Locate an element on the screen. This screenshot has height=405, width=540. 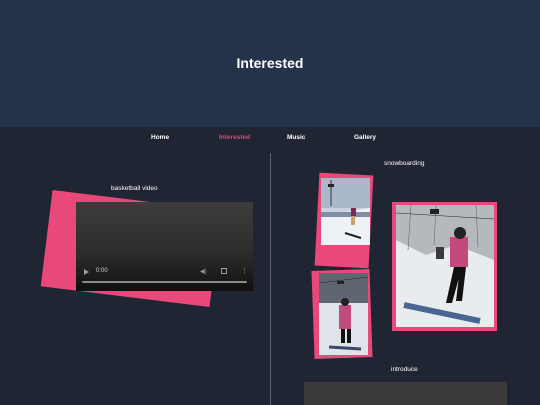
column-divider is located at coordinates (270, 279).